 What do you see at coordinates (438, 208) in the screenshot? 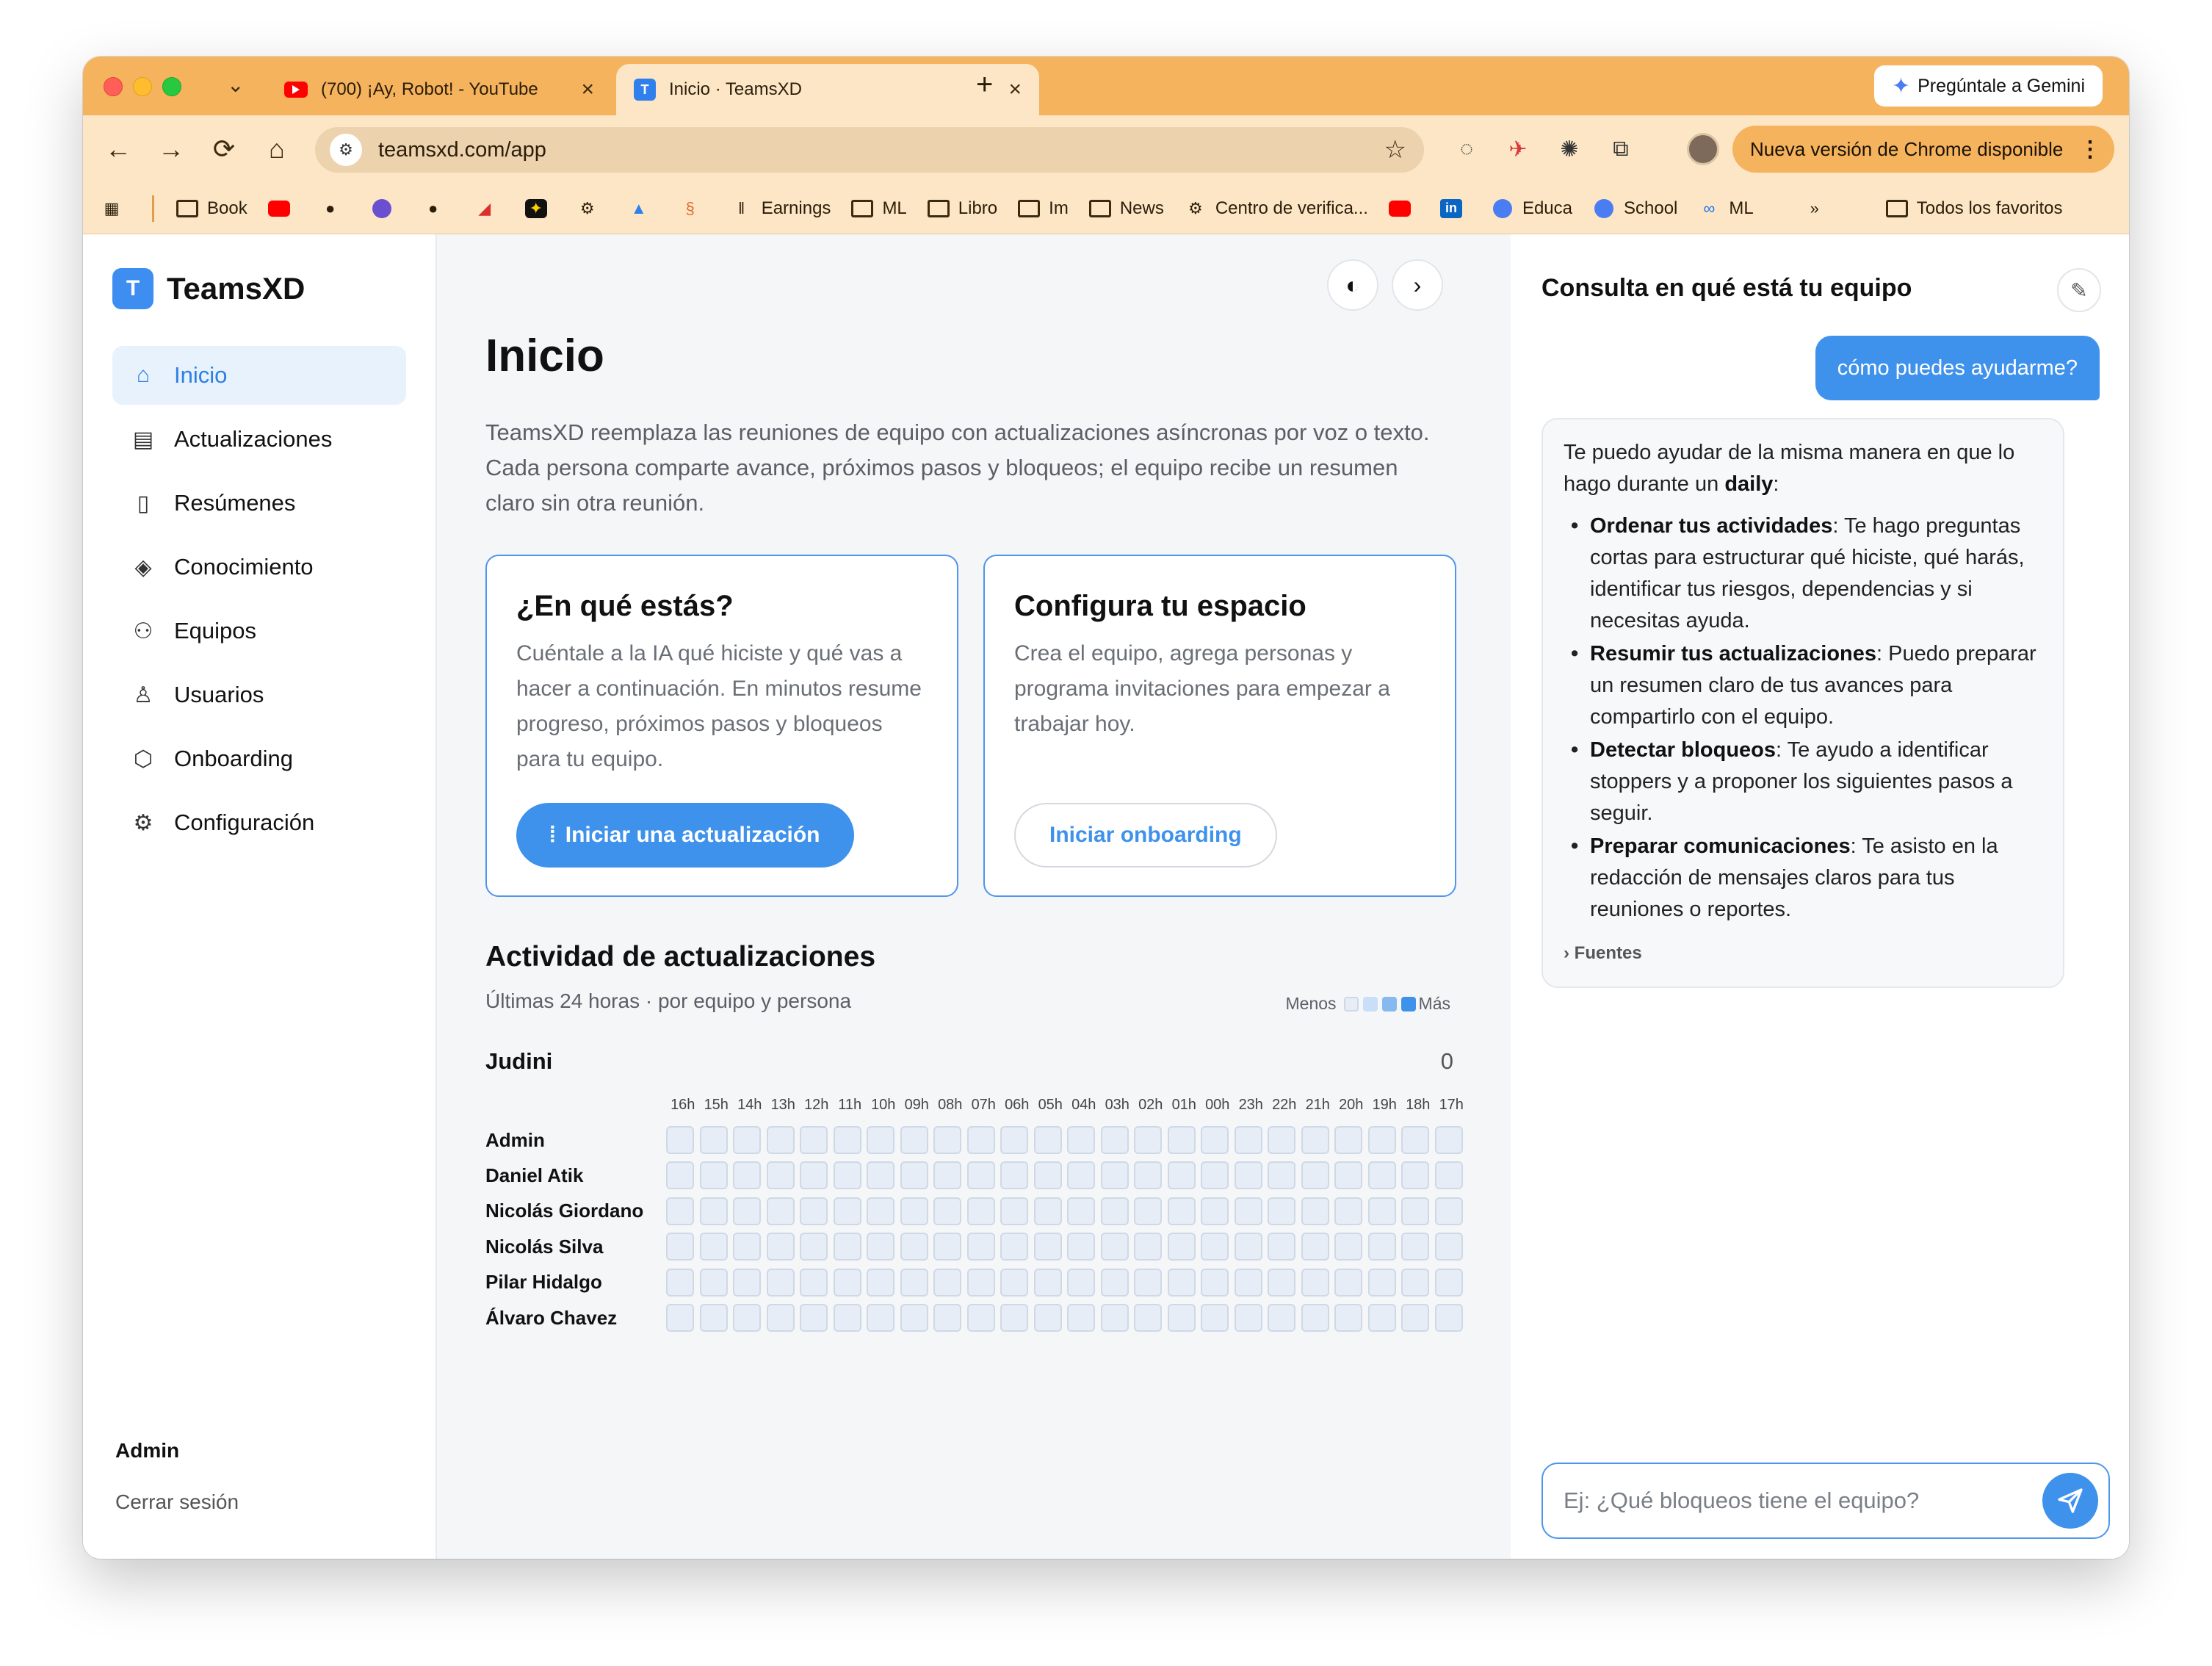
I see `bookmark-apple: ●` at bounding box center [438, 208].